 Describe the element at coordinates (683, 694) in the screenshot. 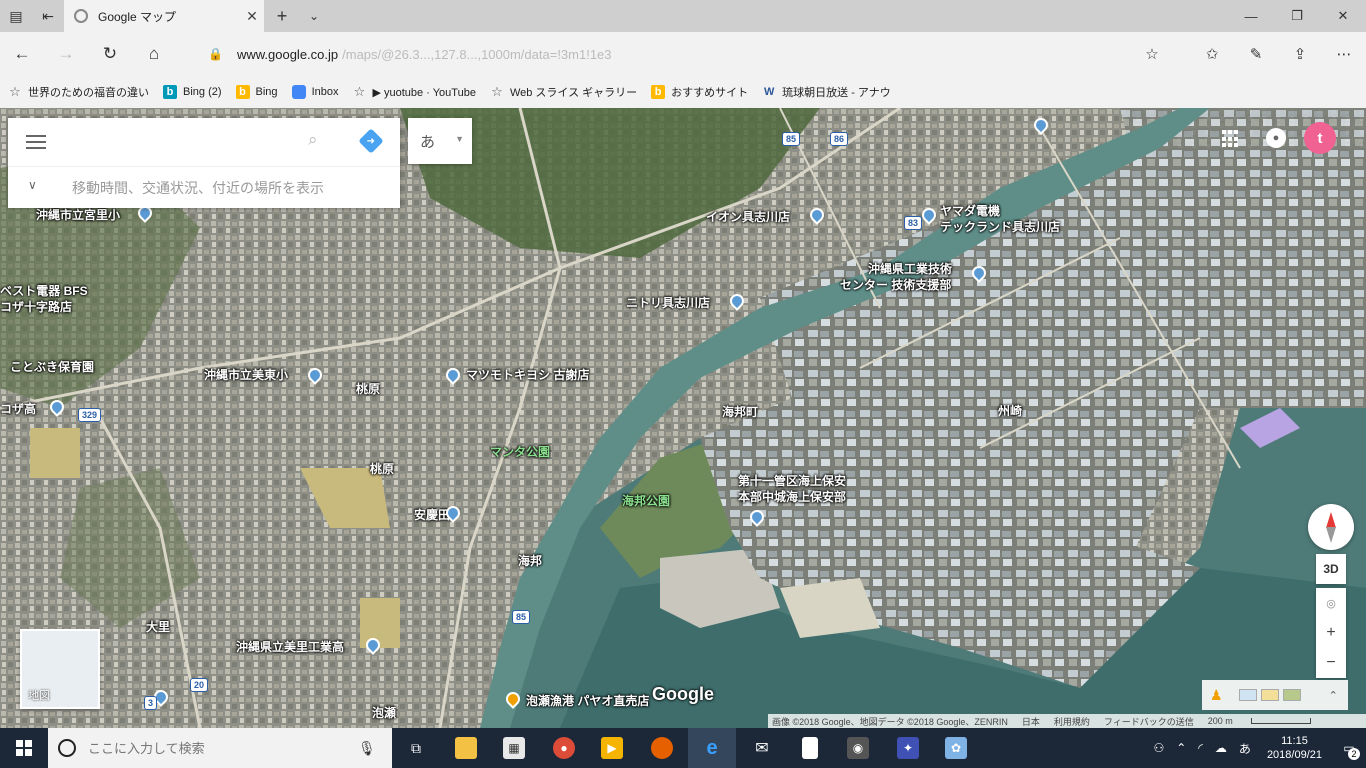

I see `google-logo: Google` at that location.